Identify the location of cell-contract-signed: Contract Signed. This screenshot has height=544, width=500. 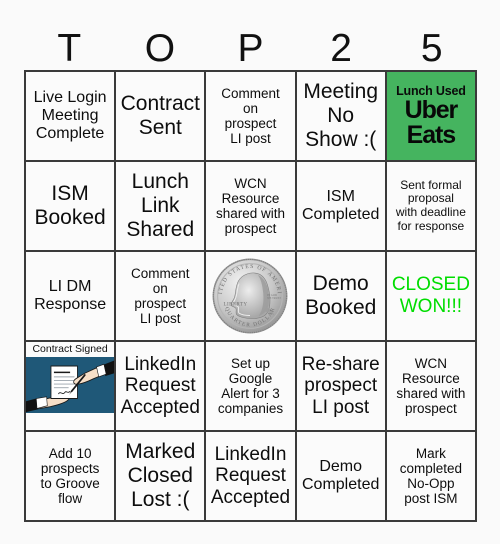
(71, 387).